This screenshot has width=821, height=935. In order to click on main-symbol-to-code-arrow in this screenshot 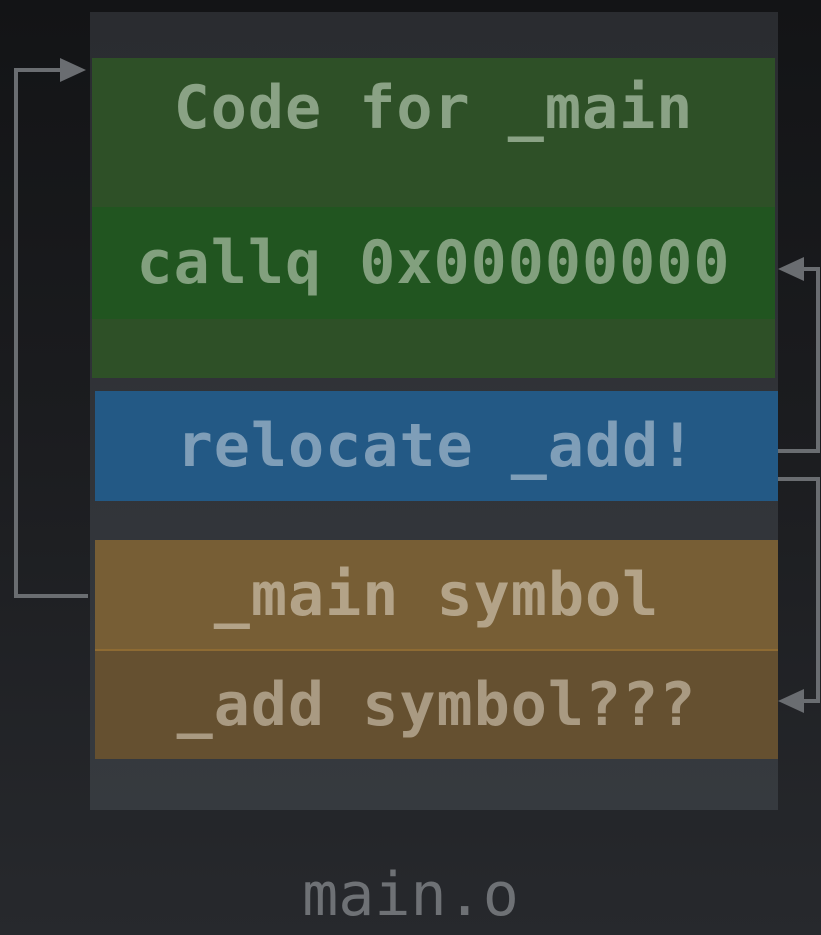, I will do `click(51, 333)`.